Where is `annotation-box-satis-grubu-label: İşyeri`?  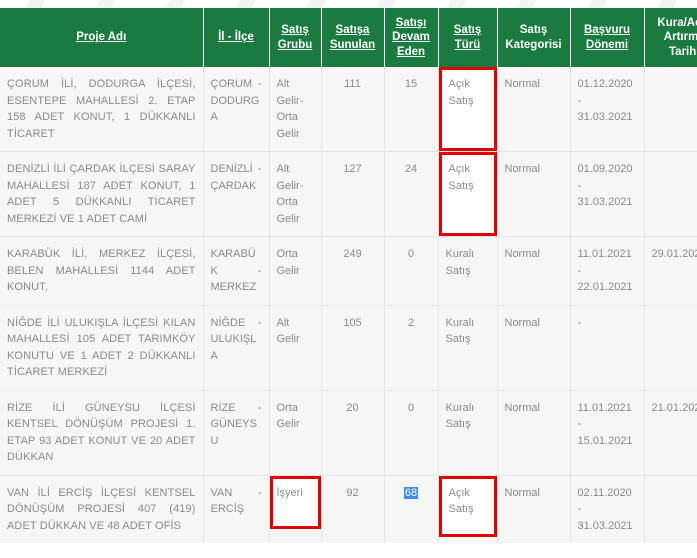
annotation-box-satis-grubu-label: İşyeri is located at coordinates (289, 492).